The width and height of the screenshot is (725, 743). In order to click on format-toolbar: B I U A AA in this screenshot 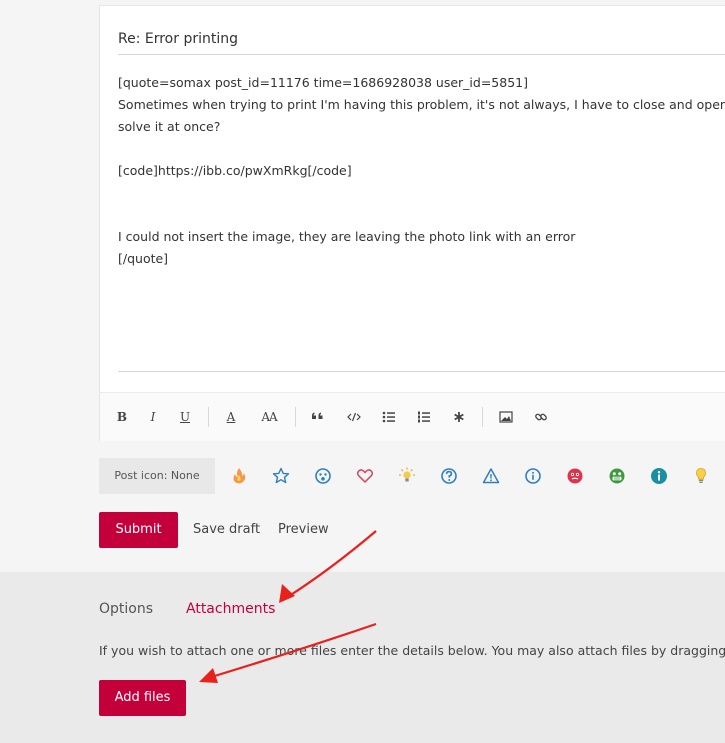, I will do `click(412, 416)`.